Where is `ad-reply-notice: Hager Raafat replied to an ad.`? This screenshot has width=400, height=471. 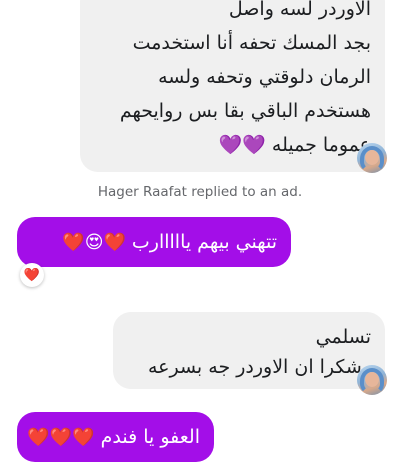 ad-reply-notice: Hager Raafat replied to an ad. is located at coordinates (200, 192).